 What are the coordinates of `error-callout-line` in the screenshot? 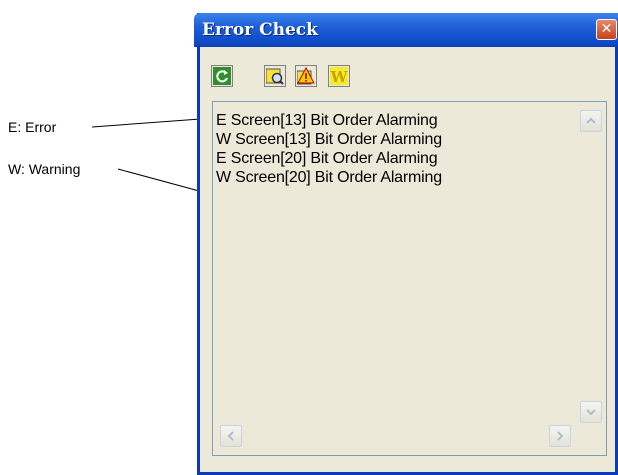 It's located at (153, 122).